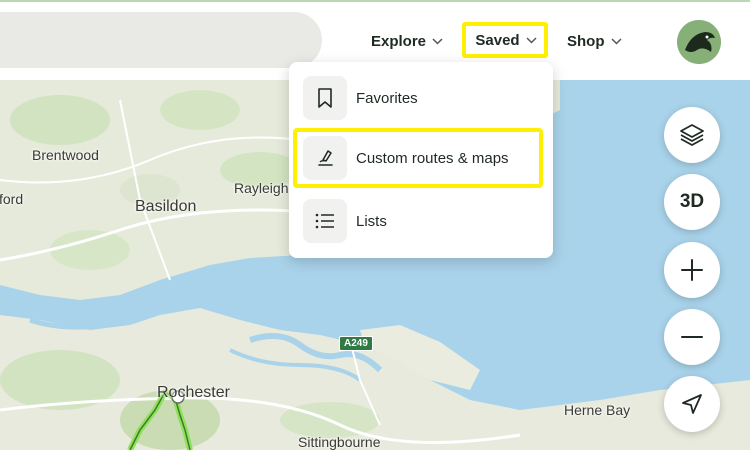 This screenshot has height=450, width=750. I want to click on avatar, so click(699, 42).